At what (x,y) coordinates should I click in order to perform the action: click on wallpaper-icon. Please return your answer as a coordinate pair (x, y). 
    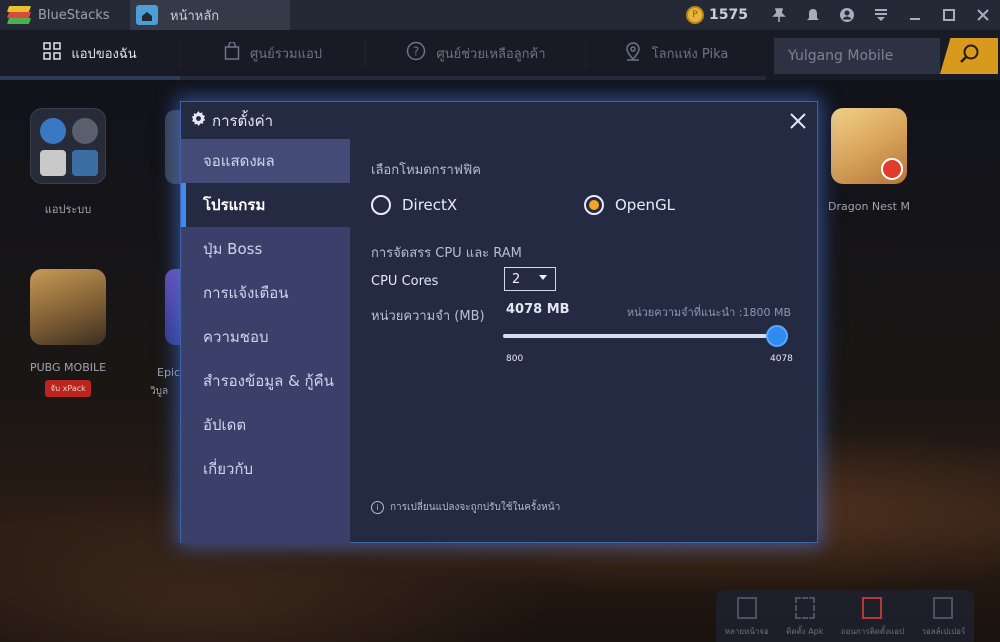
    Looking at the image, I should click on (943, 608).